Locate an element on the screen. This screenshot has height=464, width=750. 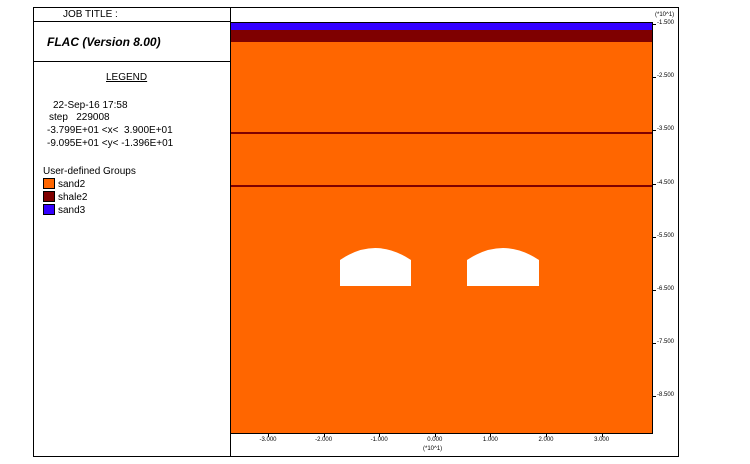
shale2-layer is located at coordinates (441, 36).